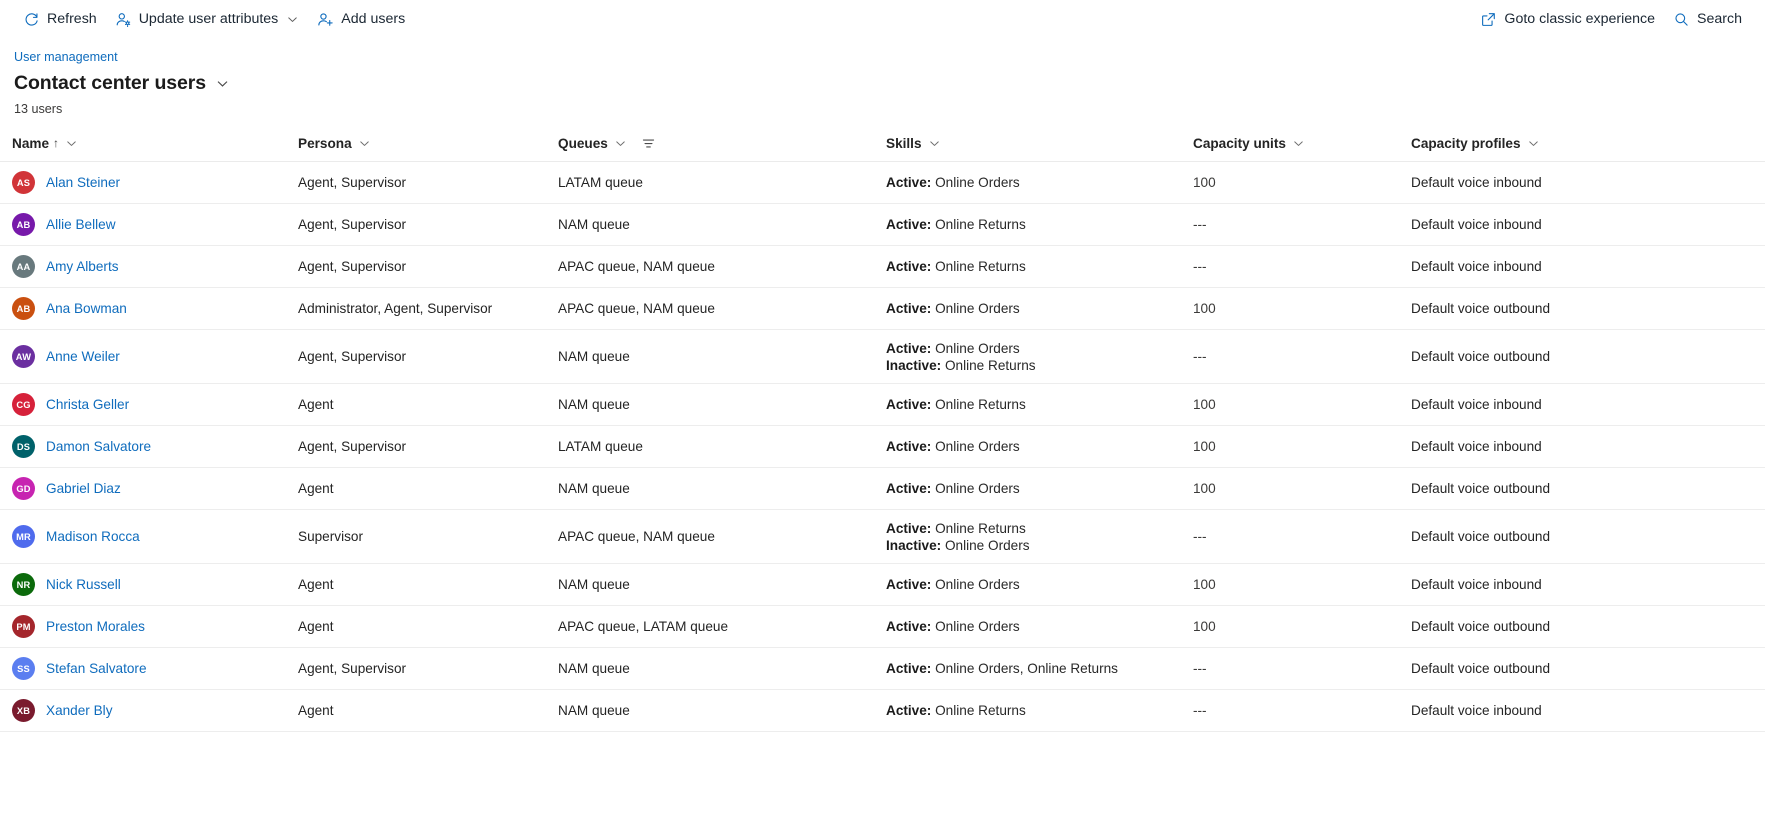  I want to click on toolbar-button-update-user-attributes: Update user attributes, so click(207, 19).